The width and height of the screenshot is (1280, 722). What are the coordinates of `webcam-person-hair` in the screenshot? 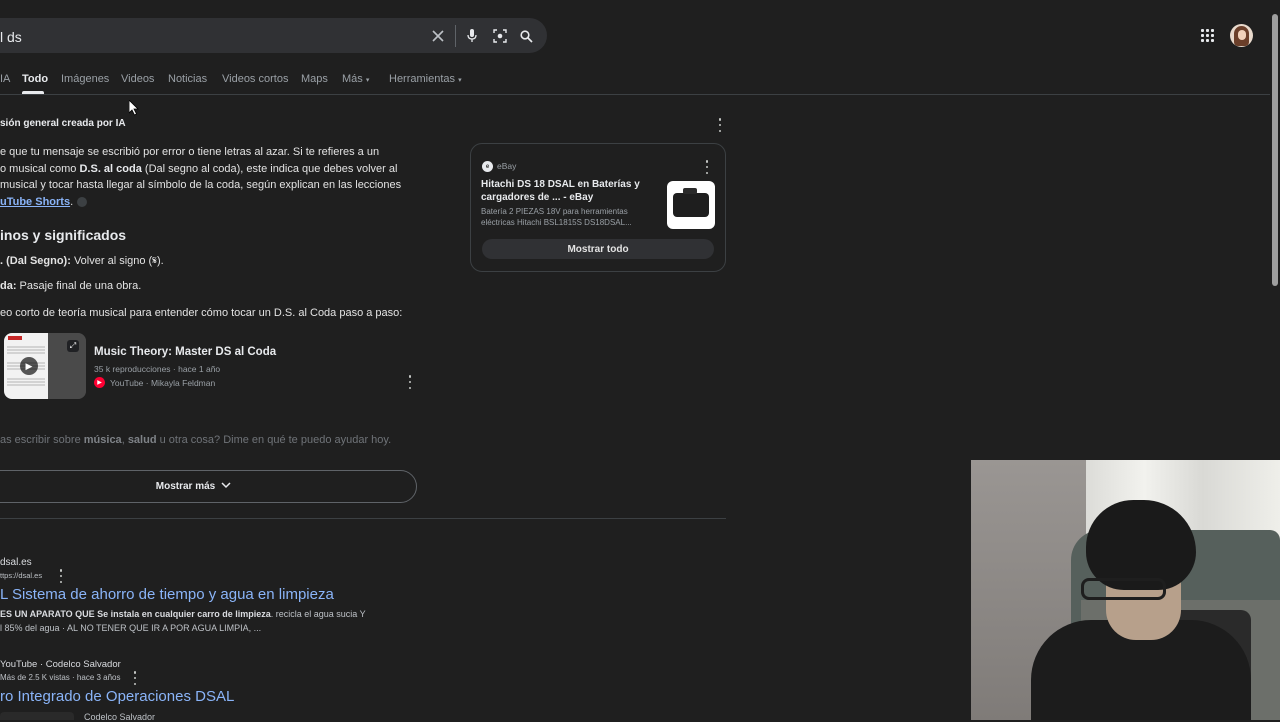 It's located at (1141, 545).